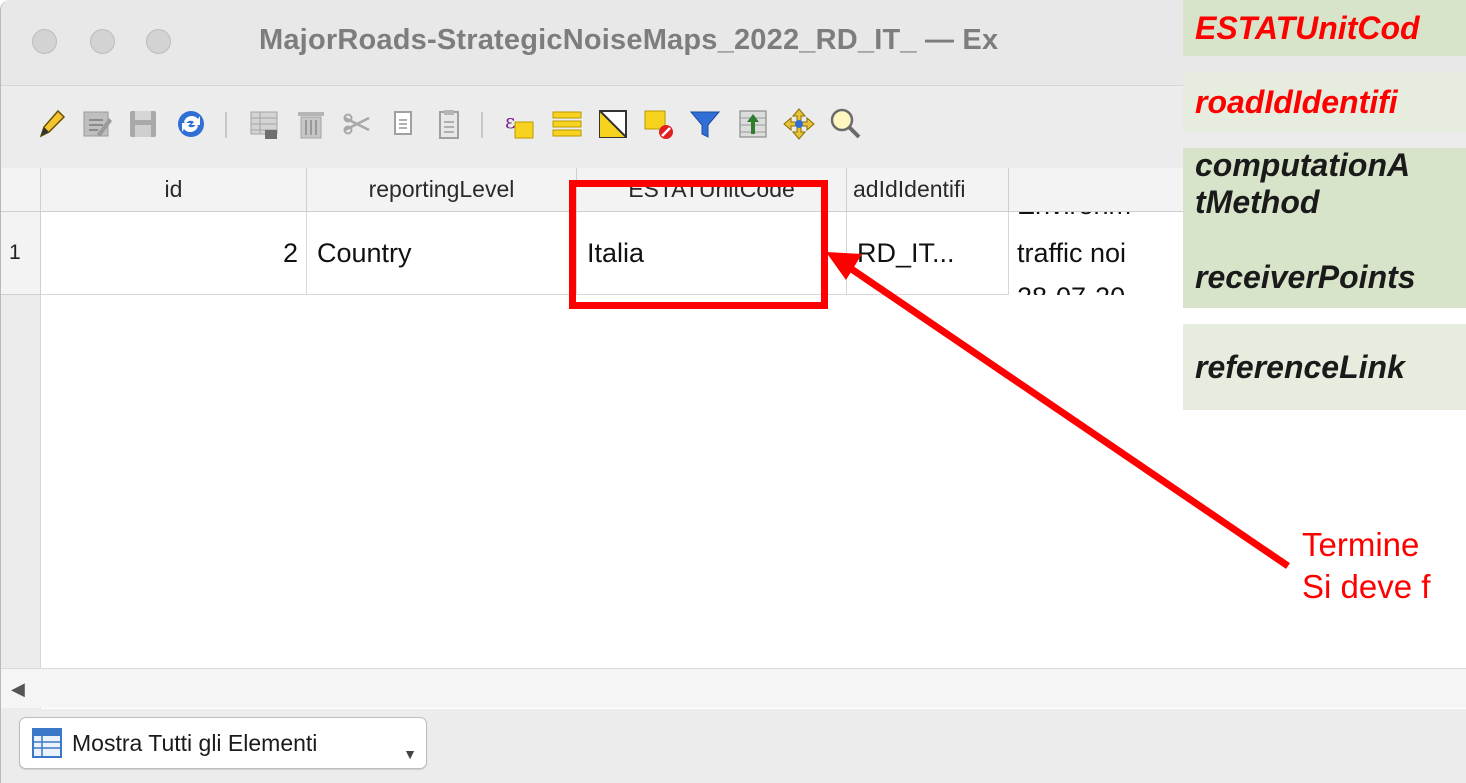 This screenshot has width=1466, height=783. Describe the element at coordinates (44, 41) in the screenshot. I see `close-window-button` at that location.